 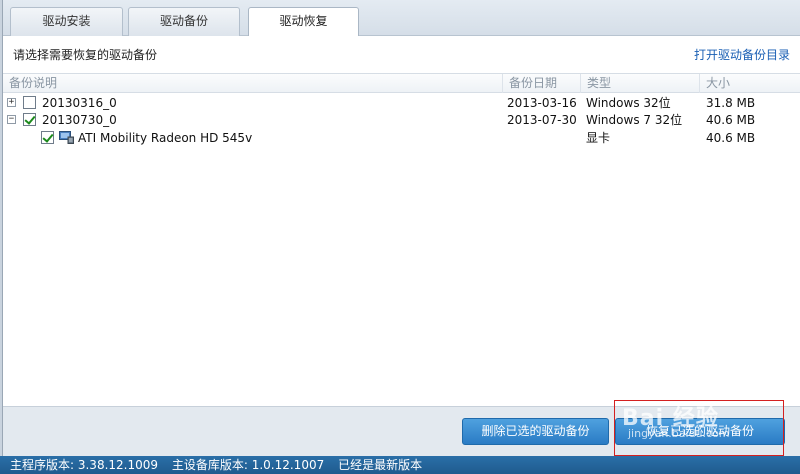 What do you see at coordinates (66, 137) in the screenshot?
I see `display-adapter-icon` at bounding box center [66, 137].